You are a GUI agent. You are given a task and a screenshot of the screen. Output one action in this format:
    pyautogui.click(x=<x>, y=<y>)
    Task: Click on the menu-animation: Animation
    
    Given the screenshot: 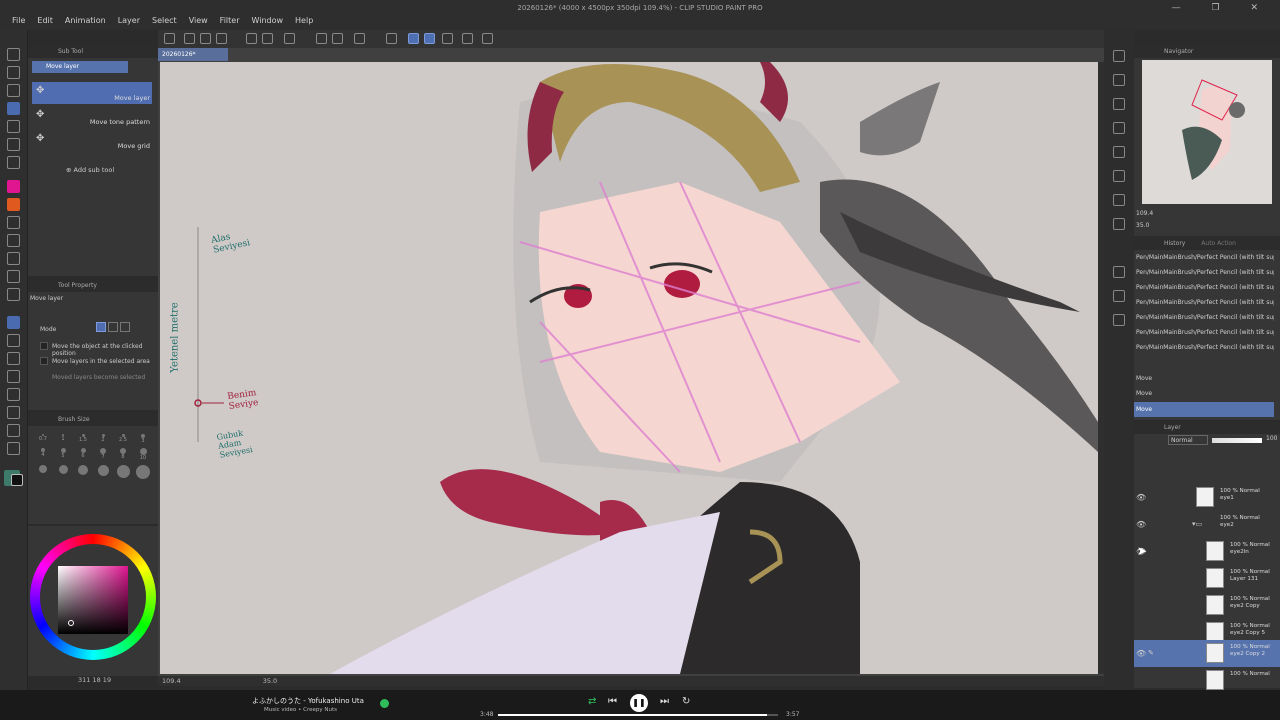 What is the action you would take?
    pyautogui.click(x=85, y=20)
    